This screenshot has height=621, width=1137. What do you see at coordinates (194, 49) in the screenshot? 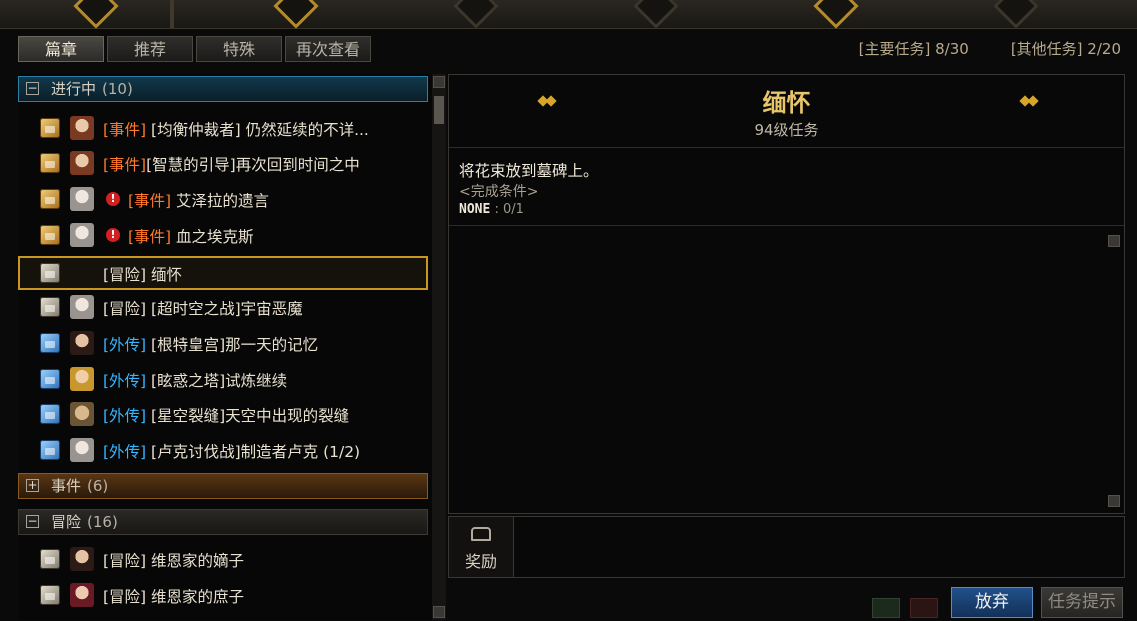
I see `quest-tabs: 篇章 推荐 特殊 再次查看` at bounding box center [194, 49].